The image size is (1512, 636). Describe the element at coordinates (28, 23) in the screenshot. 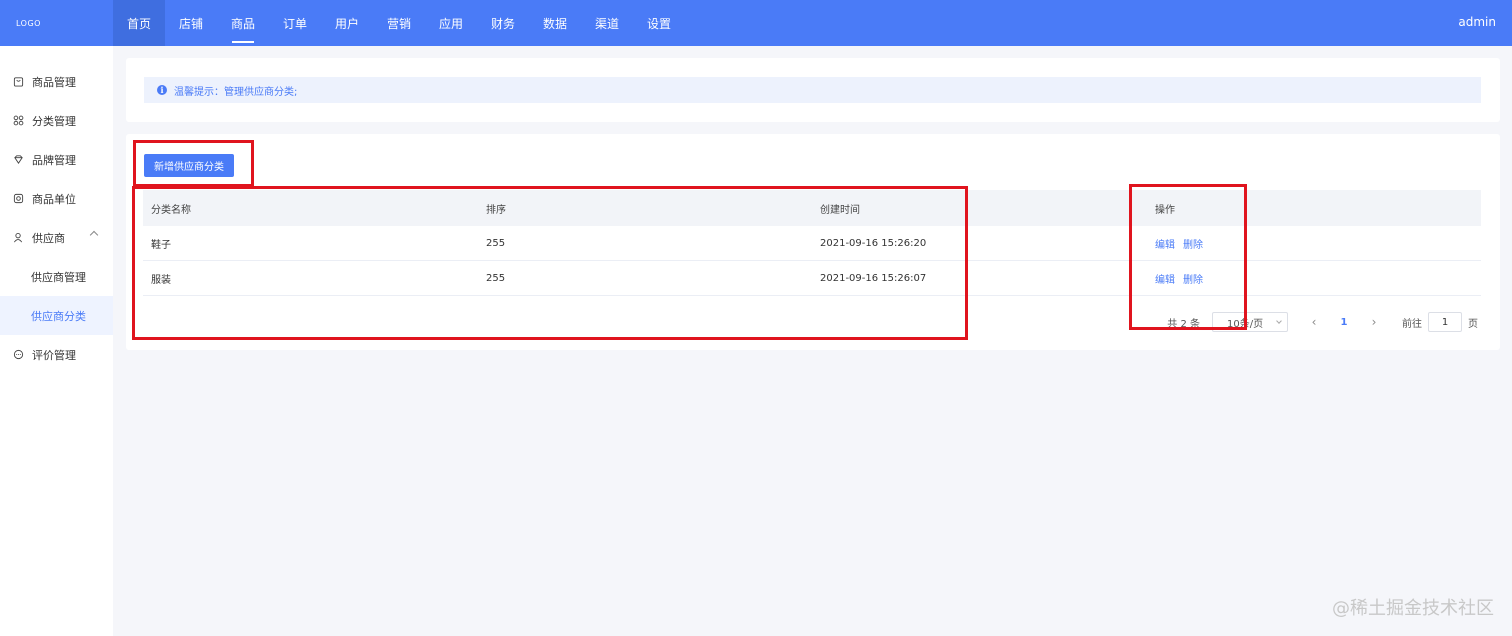

I see `logo: LOGO` at that location.